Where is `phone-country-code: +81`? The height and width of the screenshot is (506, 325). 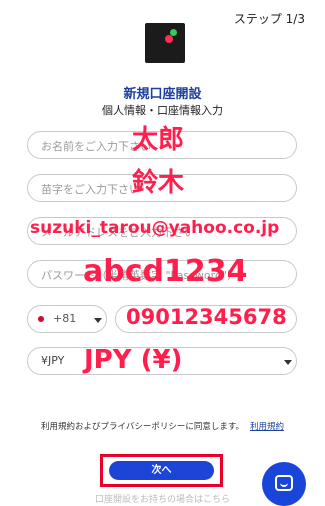 phone-country-code: +81 is located at coordinates (65, 318).